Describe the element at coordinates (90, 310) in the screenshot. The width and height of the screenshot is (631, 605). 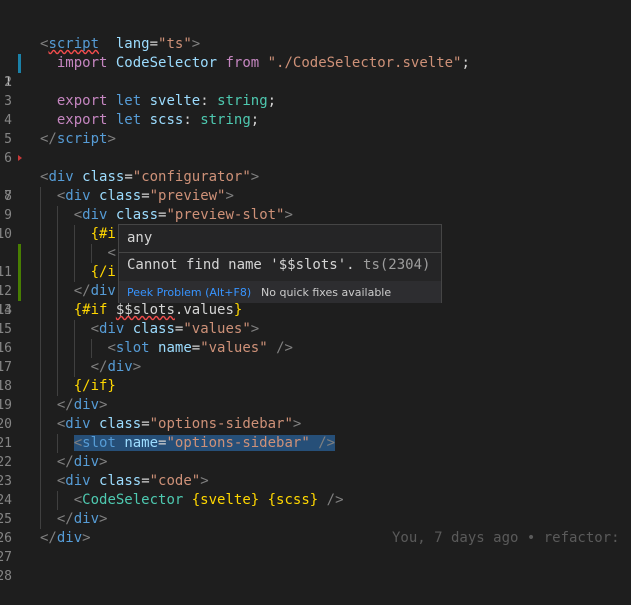
I see `token: {#if` at that location.